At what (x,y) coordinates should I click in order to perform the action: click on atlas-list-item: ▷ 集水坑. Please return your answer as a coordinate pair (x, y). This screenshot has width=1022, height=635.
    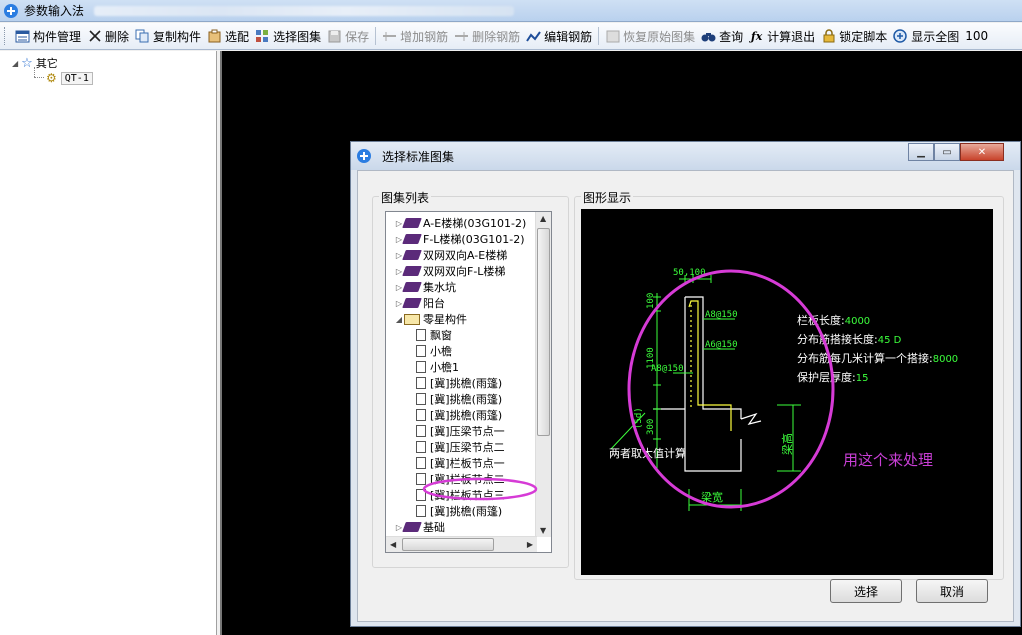
    Looking at the image, I should click on (425, 287).